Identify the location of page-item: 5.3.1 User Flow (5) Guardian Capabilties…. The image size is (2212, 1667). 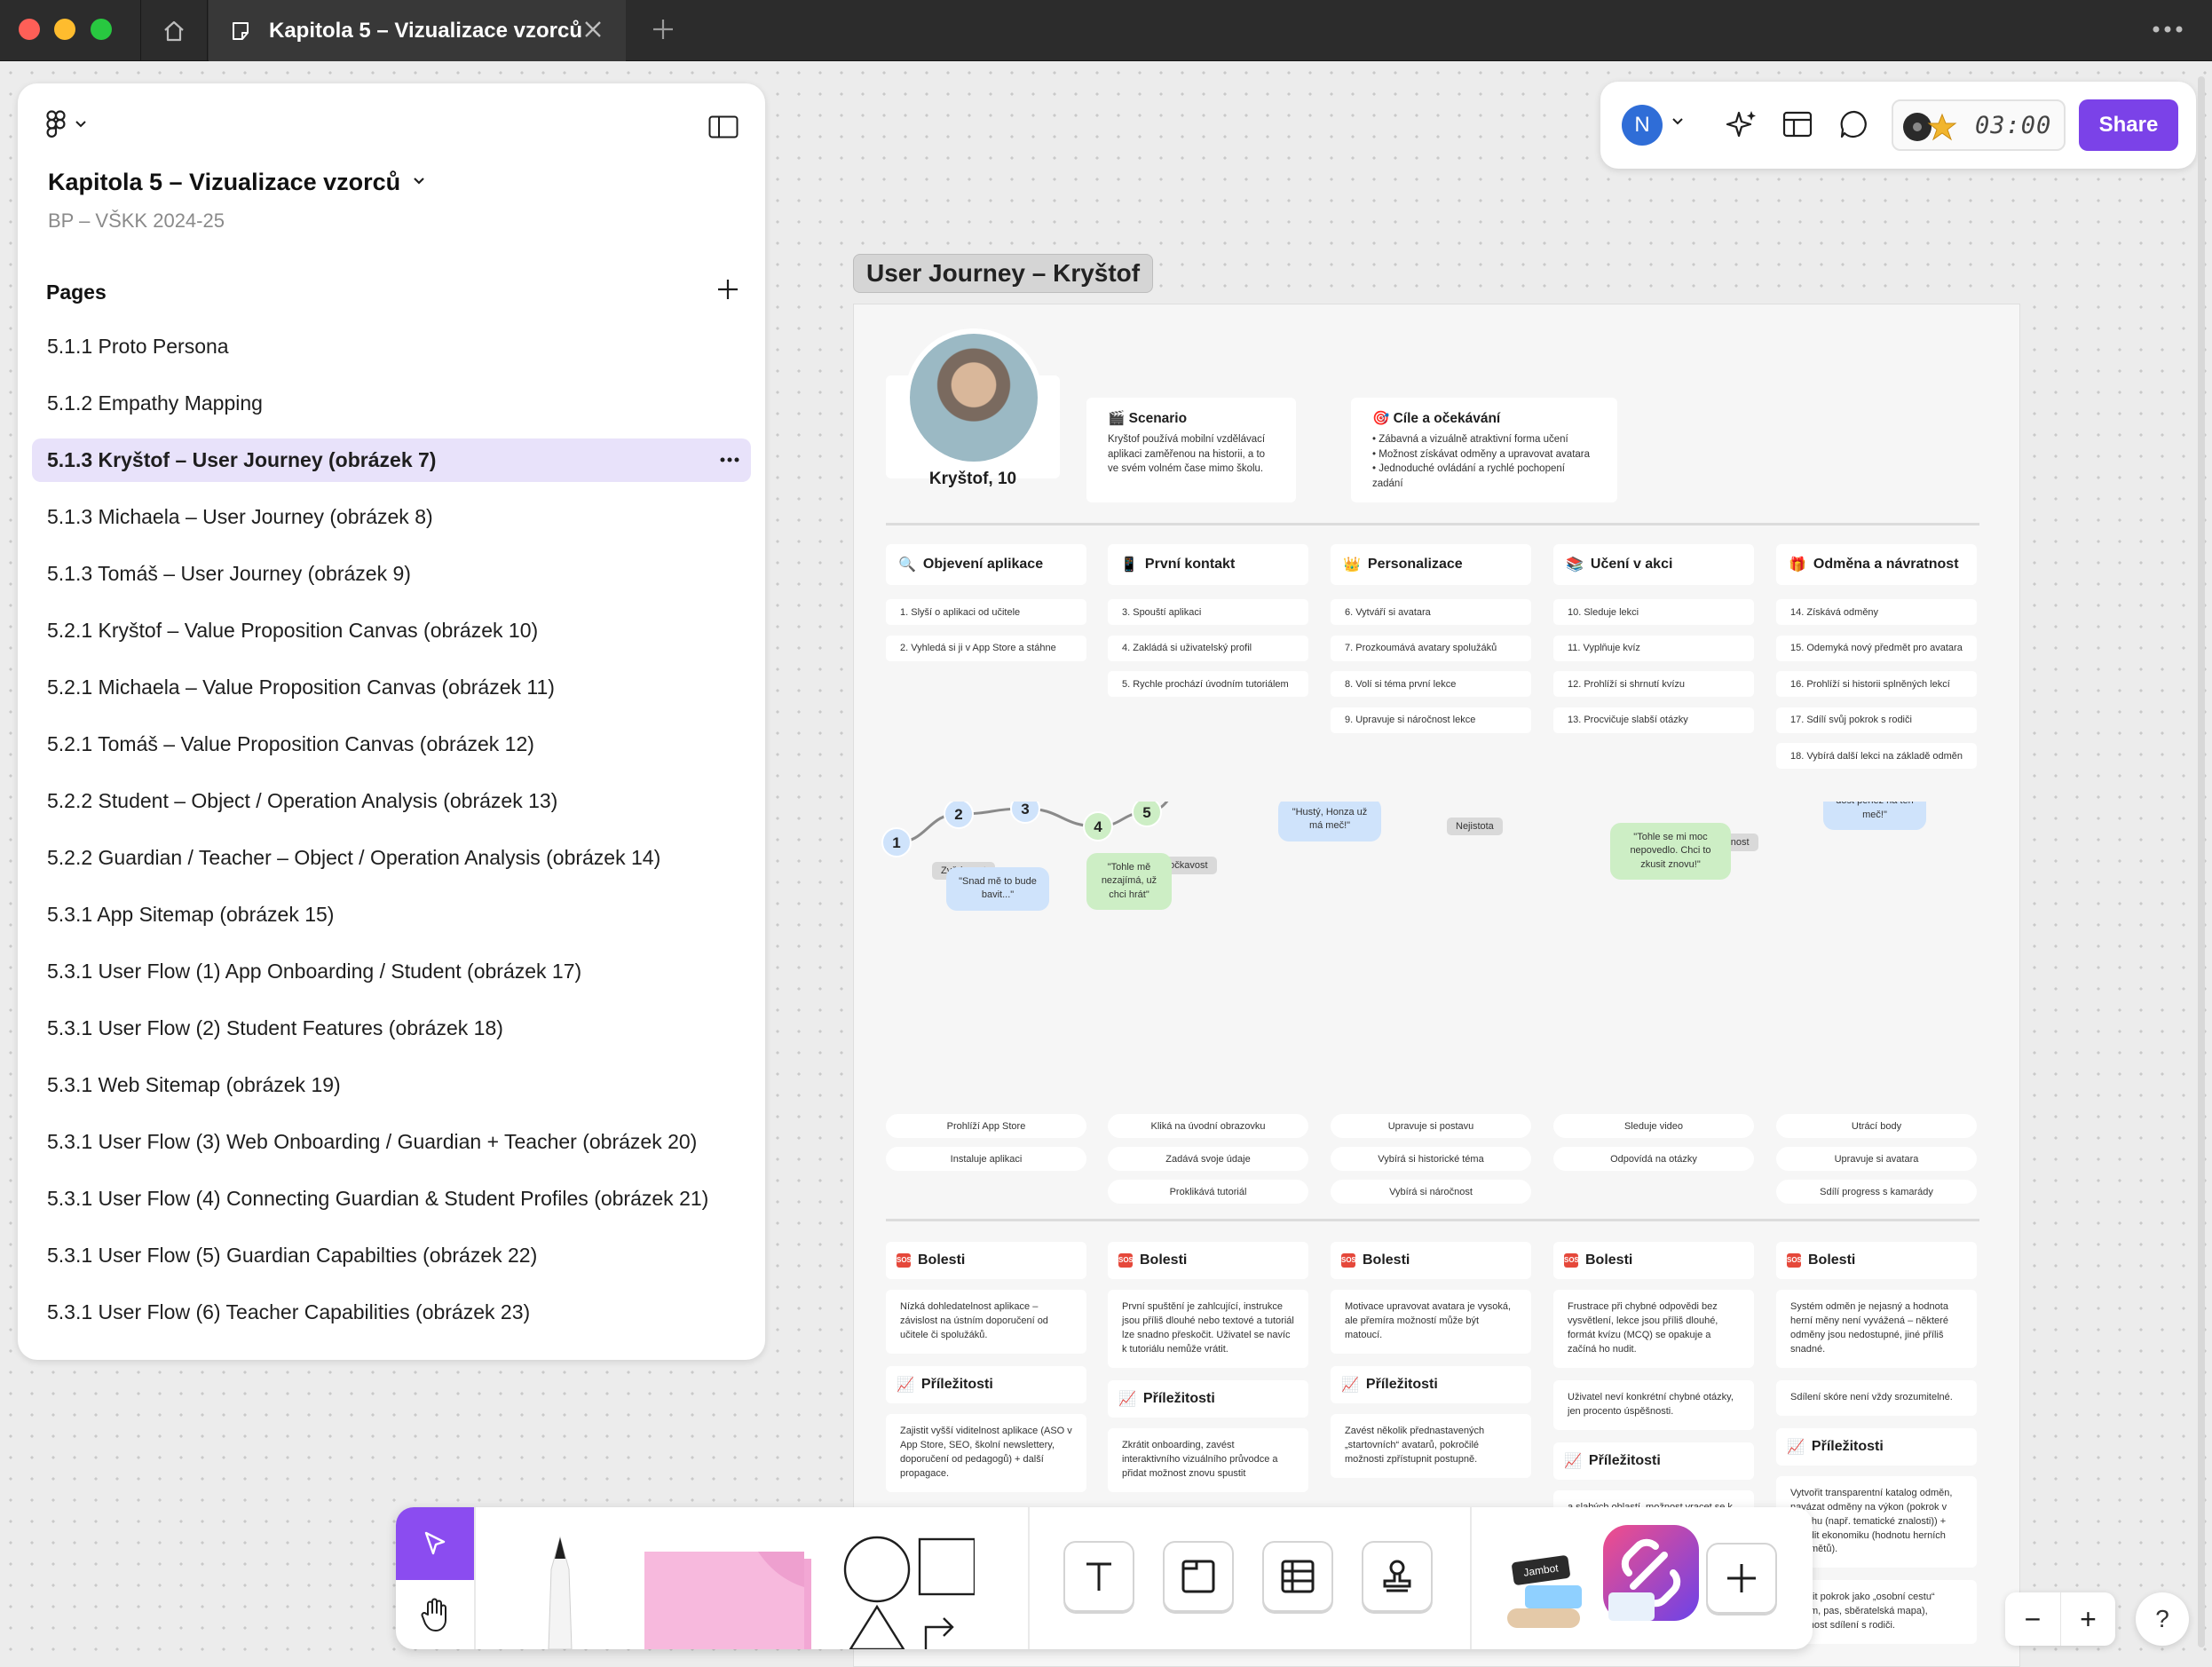
(391, 1255).